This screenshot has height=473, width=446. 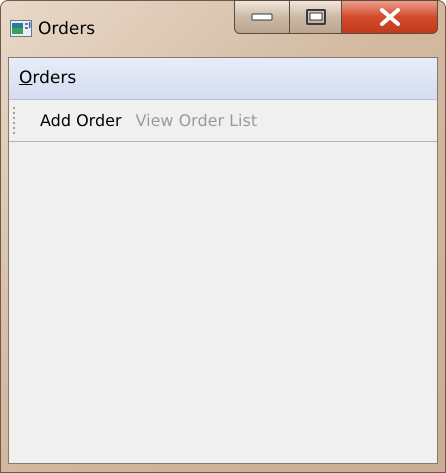 What do you see at coordinates (81, 120) in the screenshot?
I see `toolbar-button: Add Order` at bounding box center [81, 120].